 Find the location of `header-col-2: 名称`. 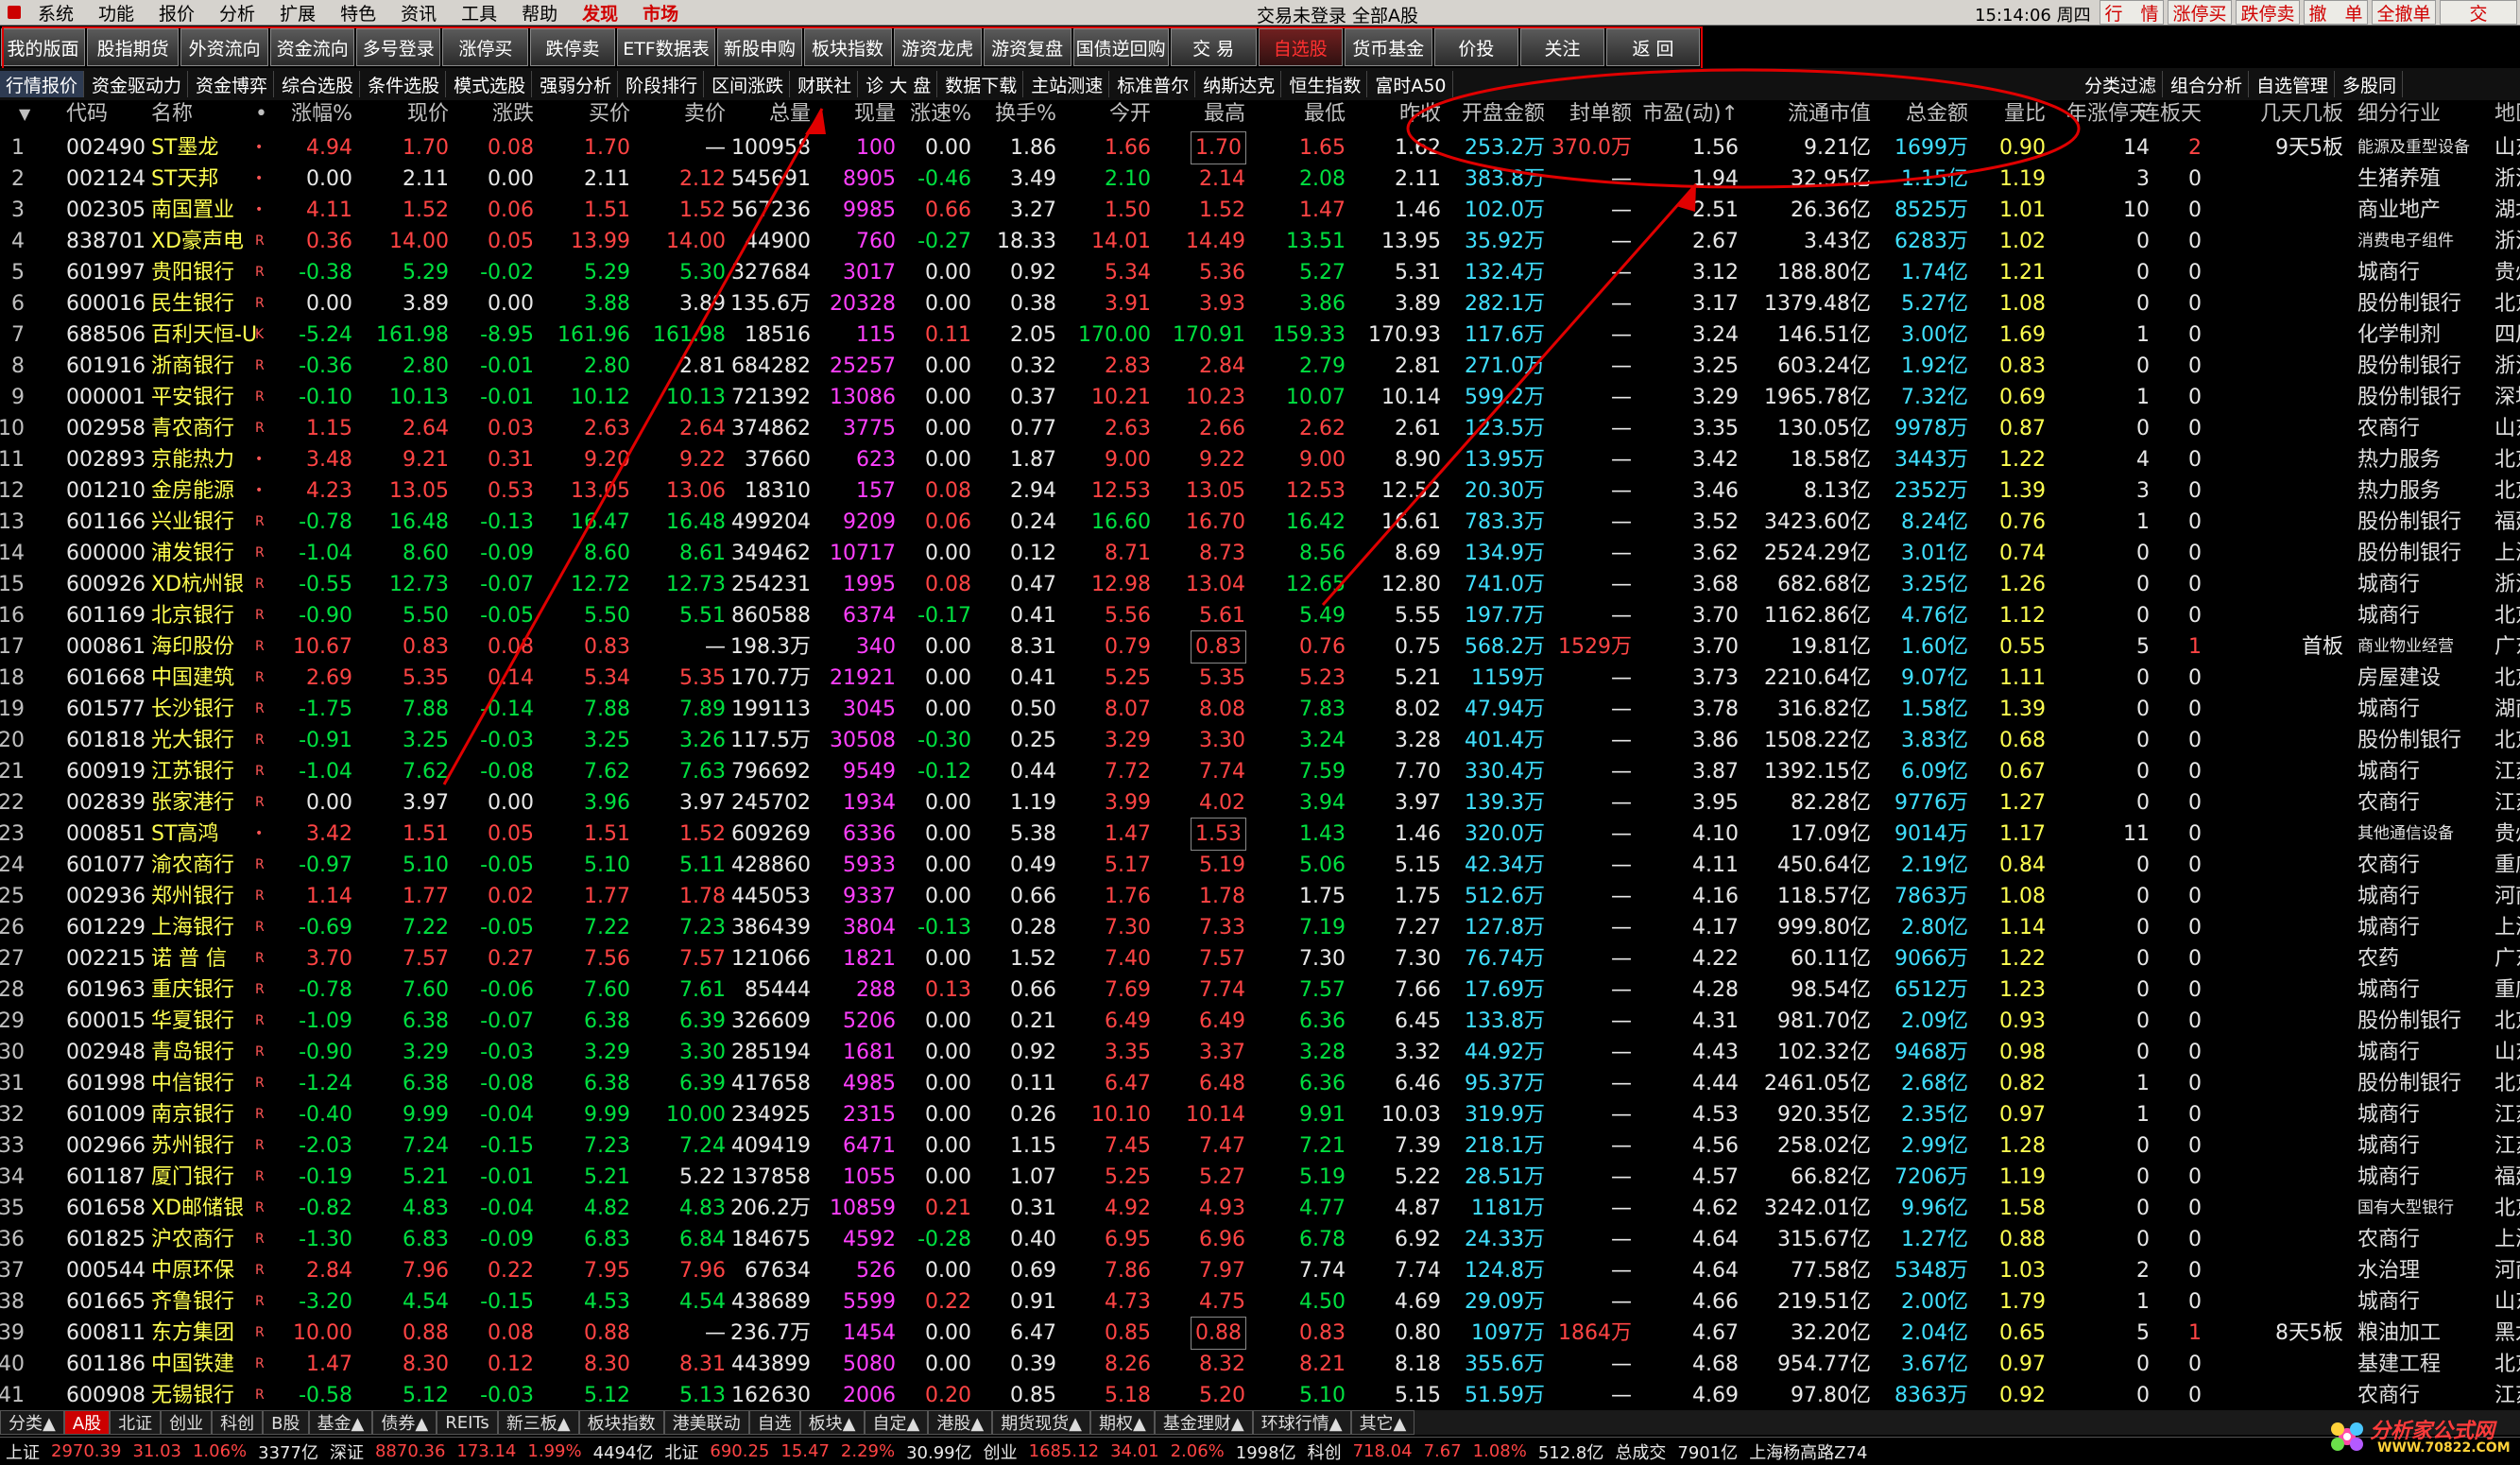

header-col-2: 名称 is located at coordinates (172, 114).